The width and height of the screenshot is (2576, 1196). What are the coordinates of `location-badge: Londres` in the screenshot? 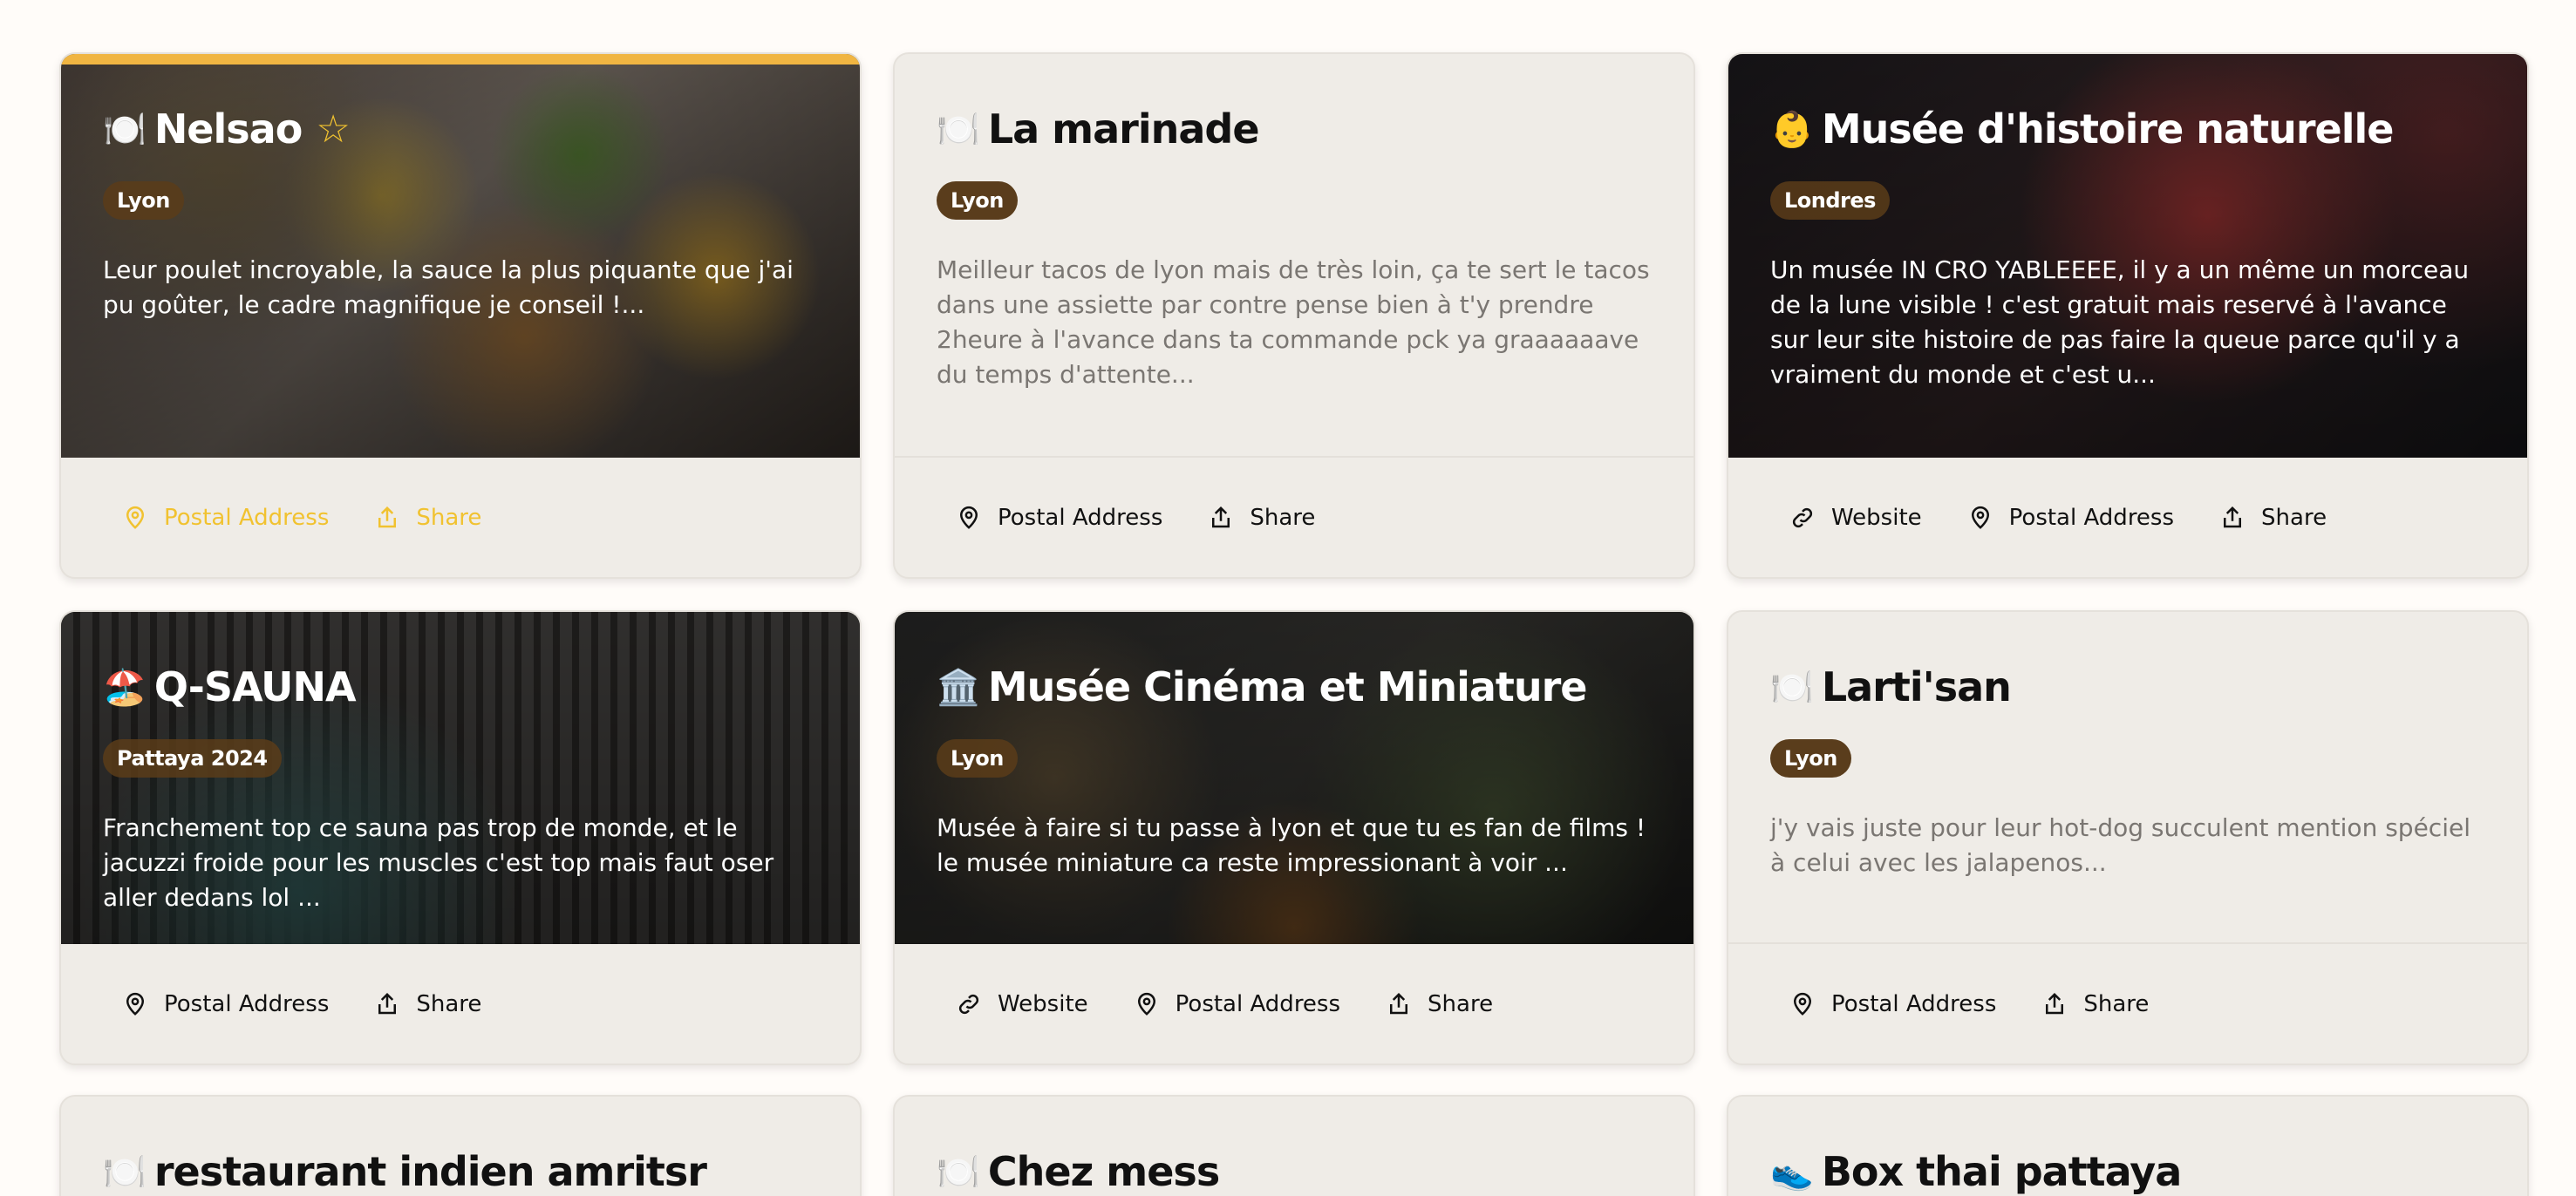 It's located at (1830, 200).